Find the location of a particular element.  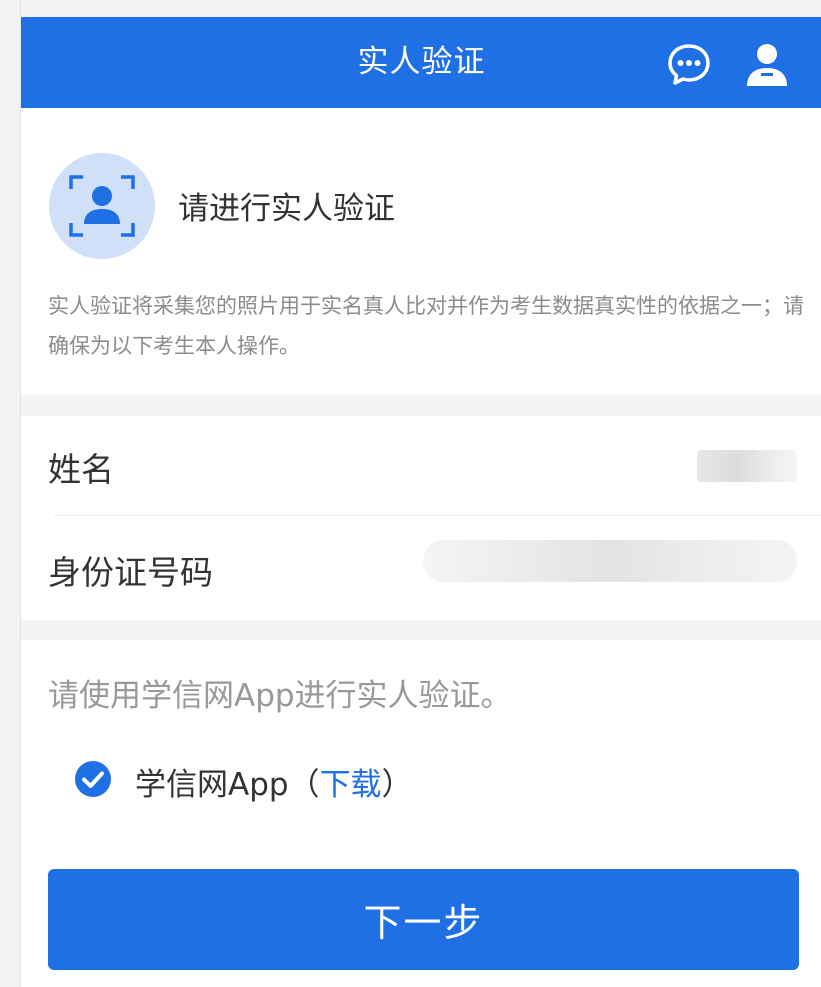

app-option-text: 学信网App（ is located at coordinates (227, 785).